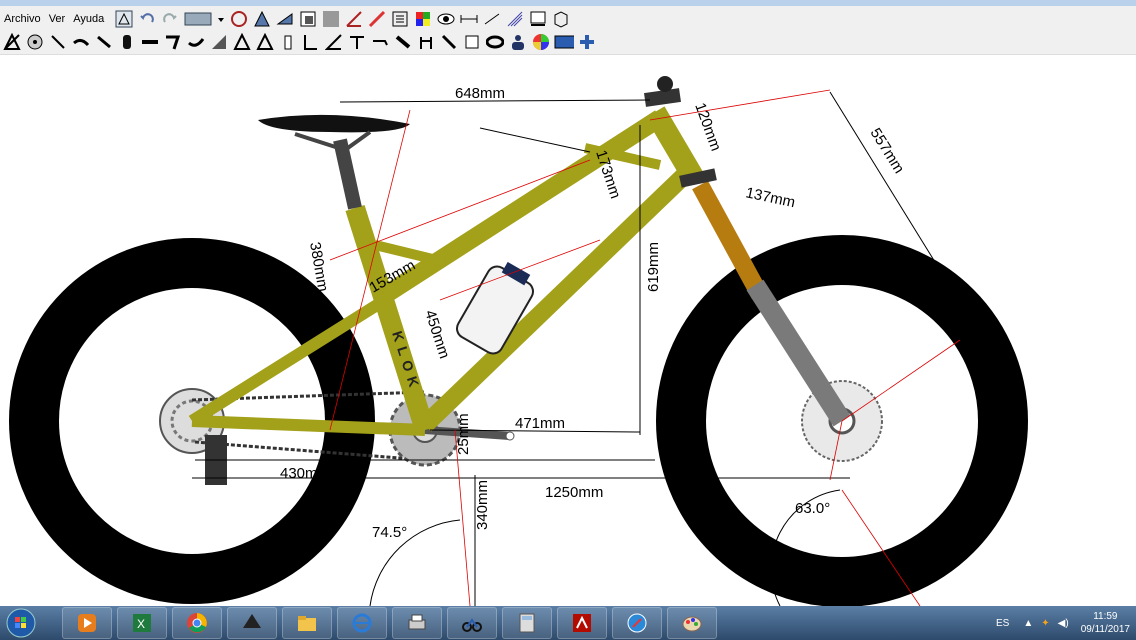  I want to click on grips-icon, so click(426, 42).